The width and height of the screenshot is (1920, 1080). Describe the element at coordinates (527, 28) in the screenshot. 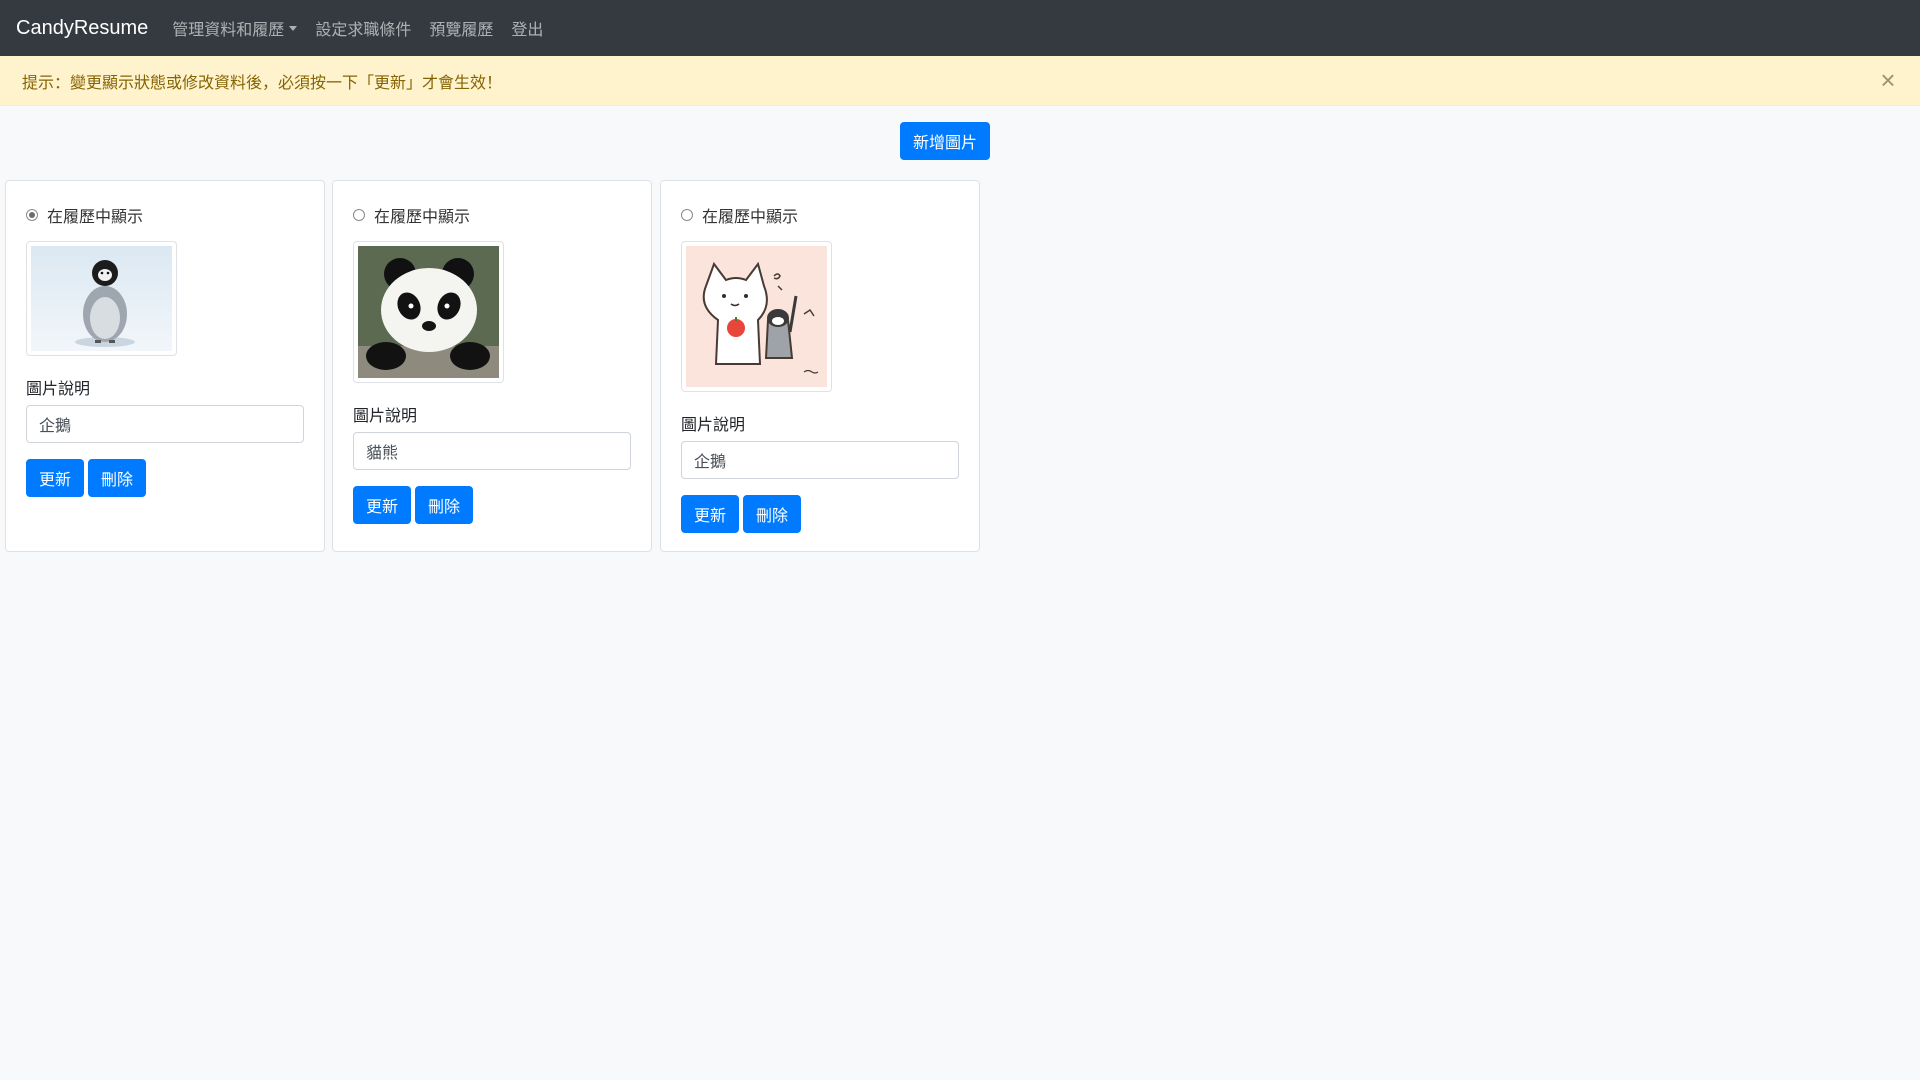

I see `nav-logout: 登出` at that location.